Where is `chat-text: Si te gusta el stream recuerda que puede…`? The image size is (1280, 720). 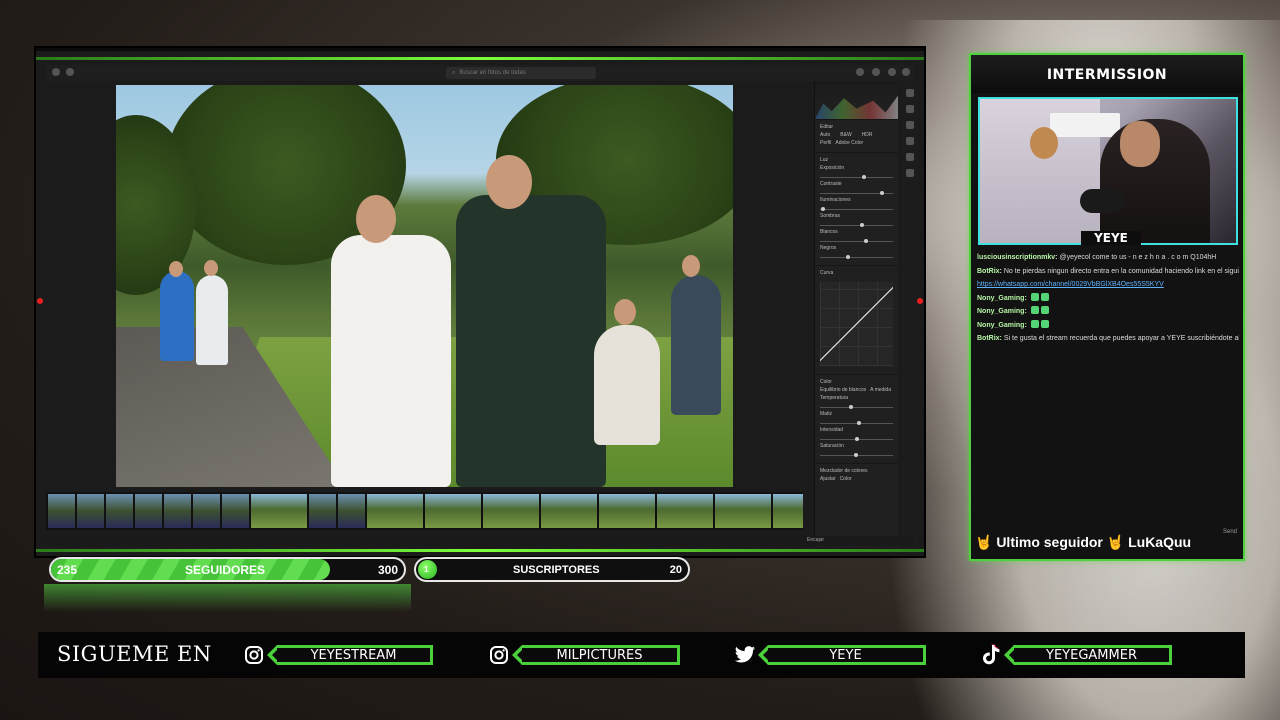
chat-text: Si te gusta el stream recuerda que puede… is located at coordinates (1121, 338).